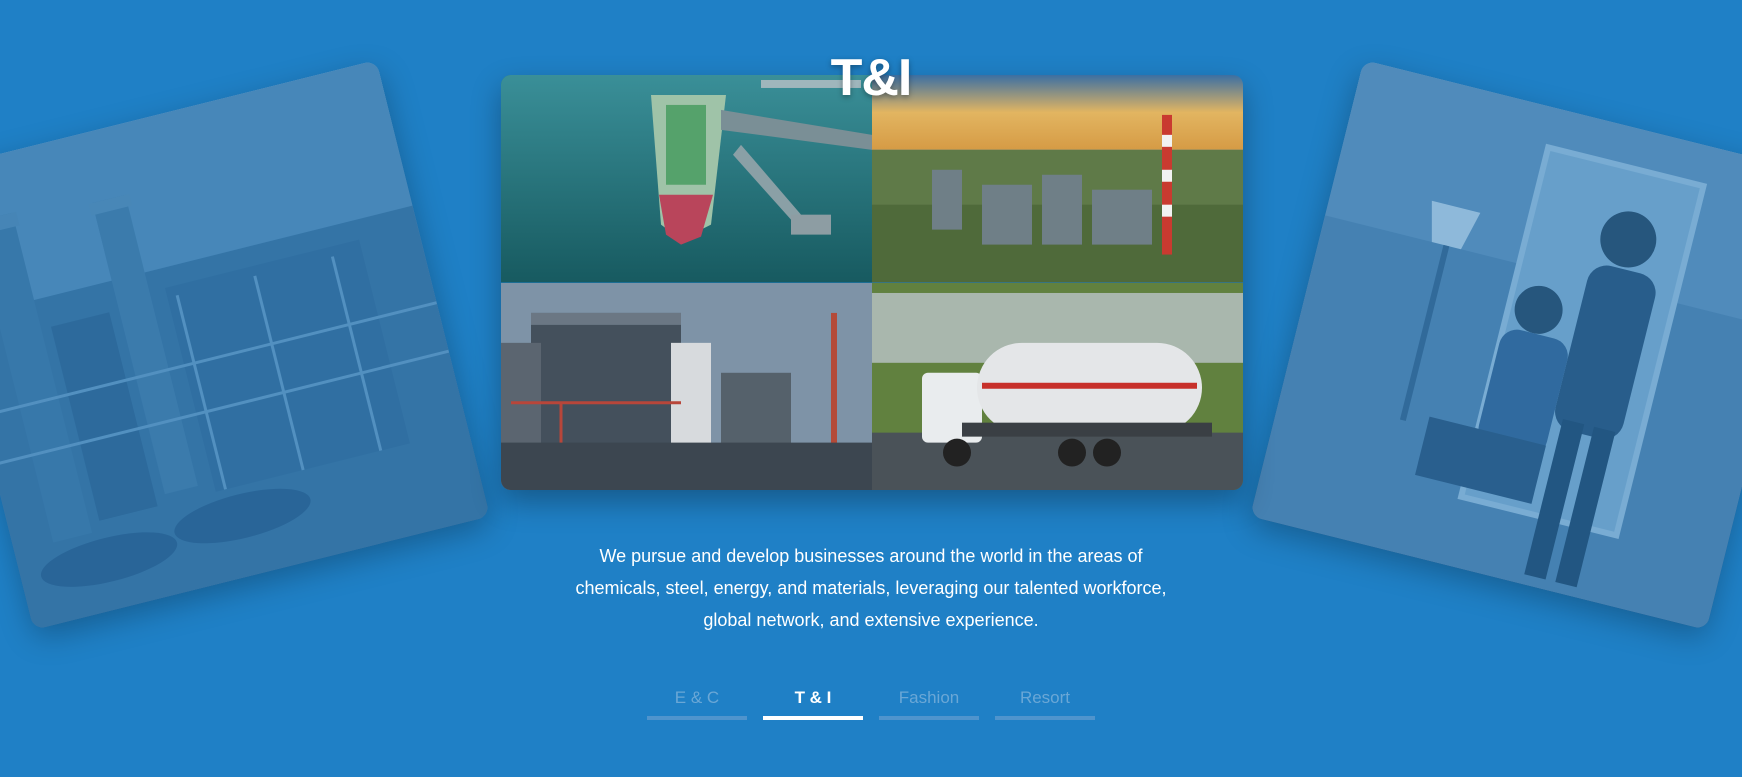  Describe the element at coordinates (1045, 704) in the screenshot. I see `tab-resort: Resort` at that location.